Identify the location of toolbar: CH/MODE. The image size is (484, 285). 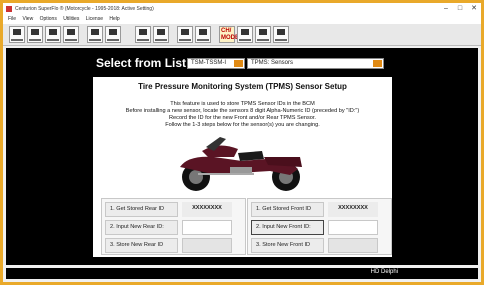
(242, 35).